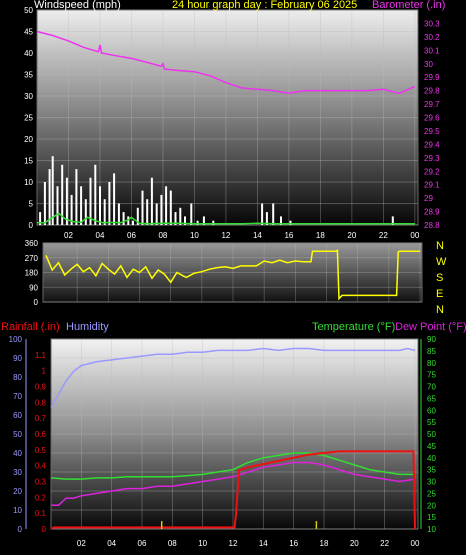  Describe the element at coordinates (288, 235) in the screenshot. I see `wind-x-tick-label: 16` at that location.